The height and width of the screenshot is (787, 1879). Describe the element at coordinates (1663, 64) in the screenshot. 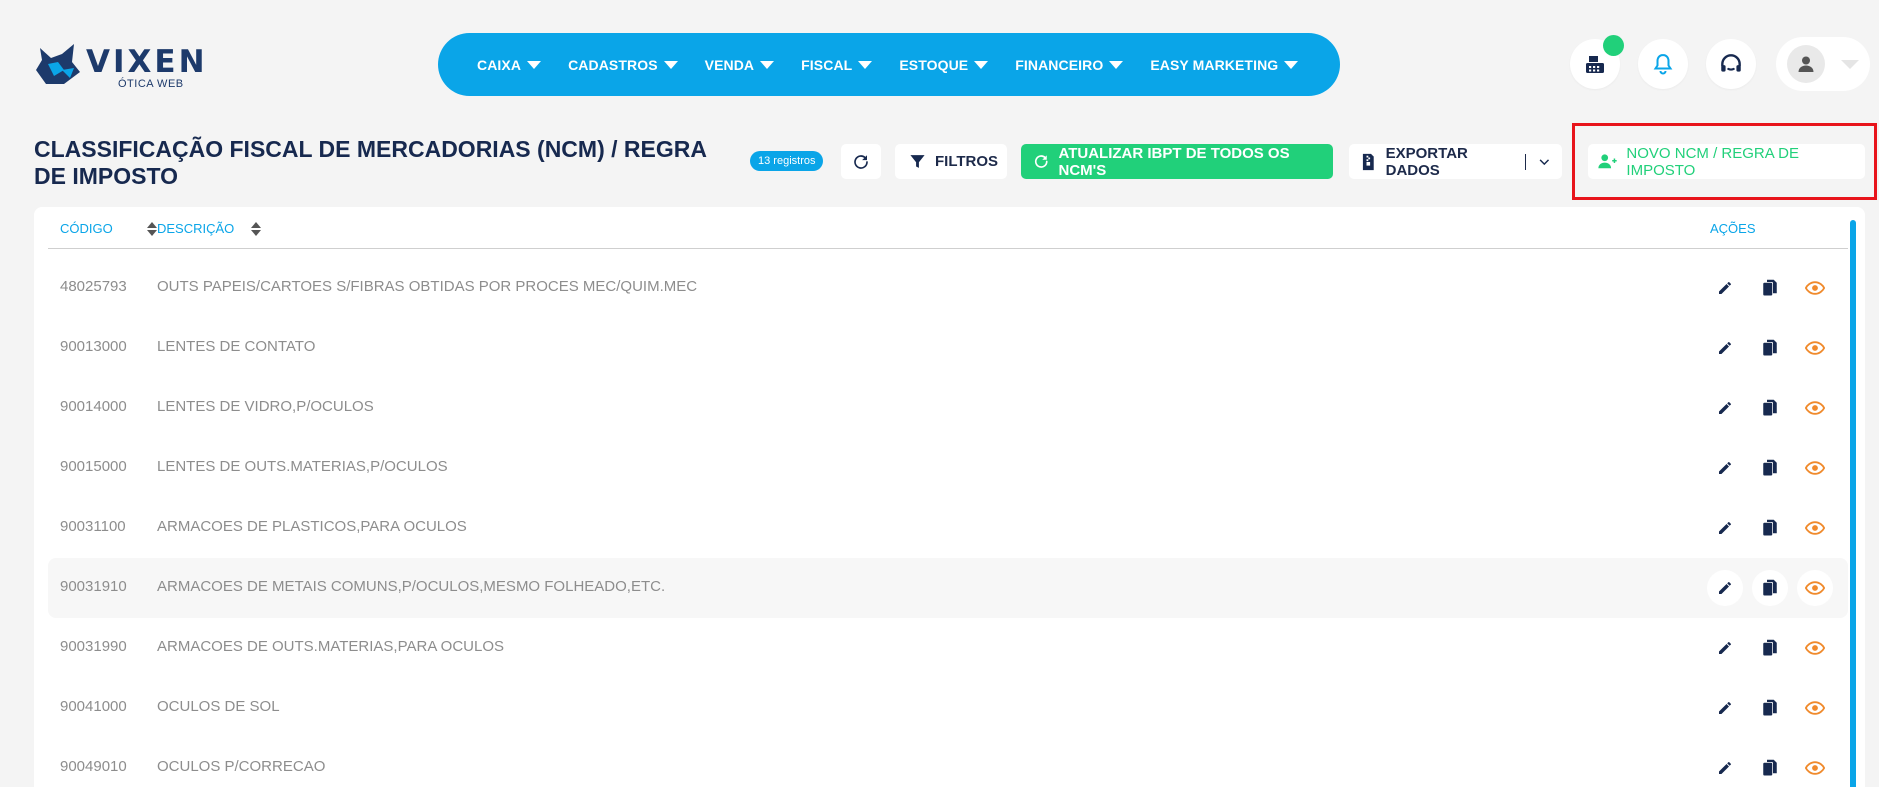

I see `notifications-button` at that location.